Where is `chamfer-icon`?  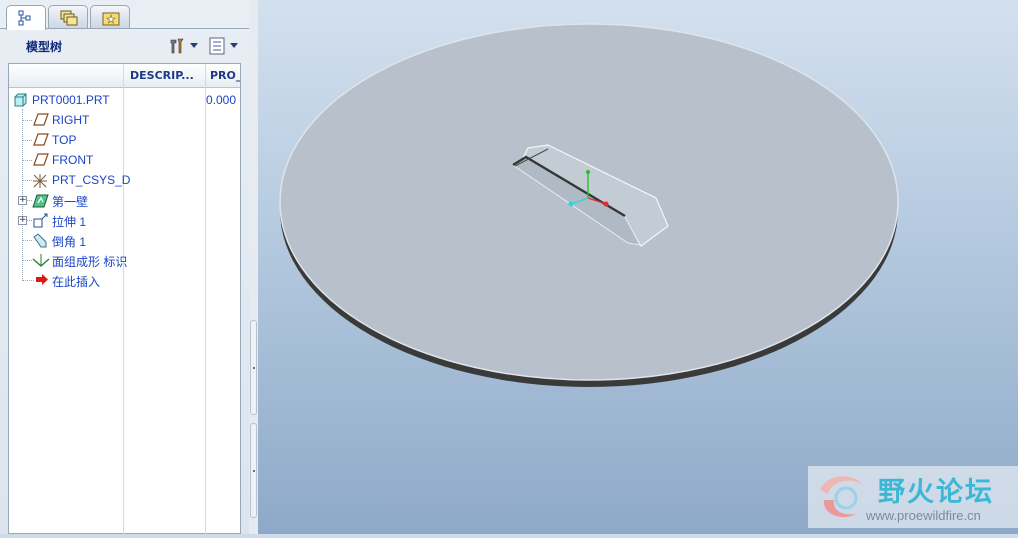
chamfer-icon is located at coordinates (40, 240).